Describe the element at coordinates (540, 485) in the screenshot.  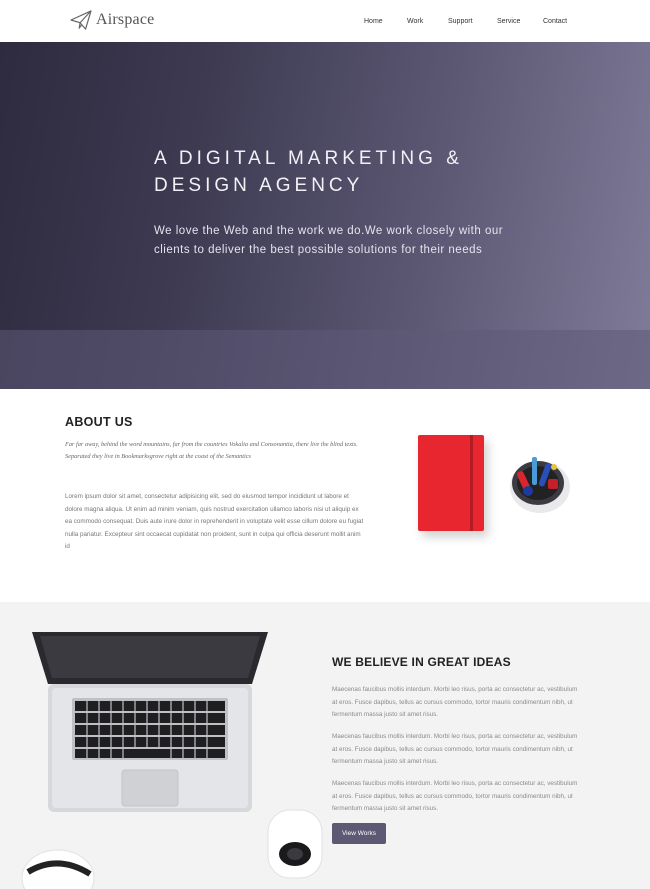
I see `pen-cup-image` at that location.